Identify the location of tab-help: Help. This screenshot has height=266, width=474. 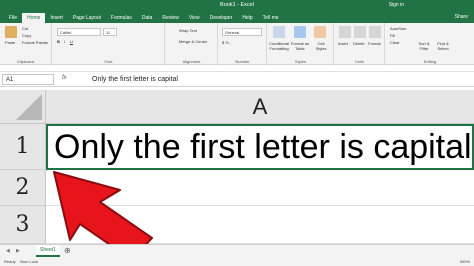
(247, 18).